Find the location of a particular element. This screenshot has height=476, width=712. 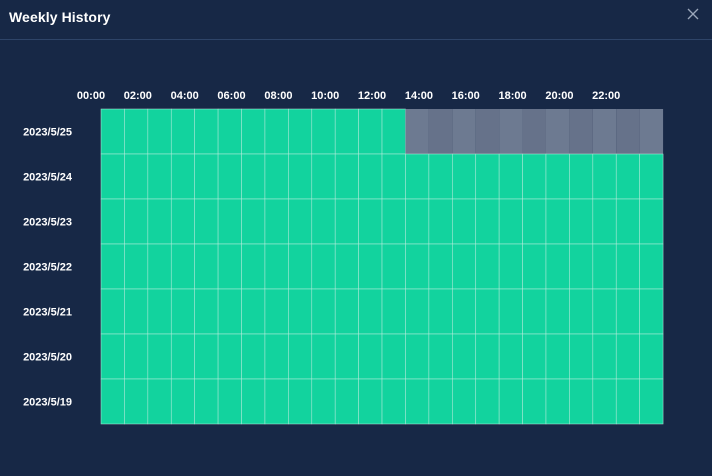

x-tick-label: 18:00 is located at coordinates (513, 96).